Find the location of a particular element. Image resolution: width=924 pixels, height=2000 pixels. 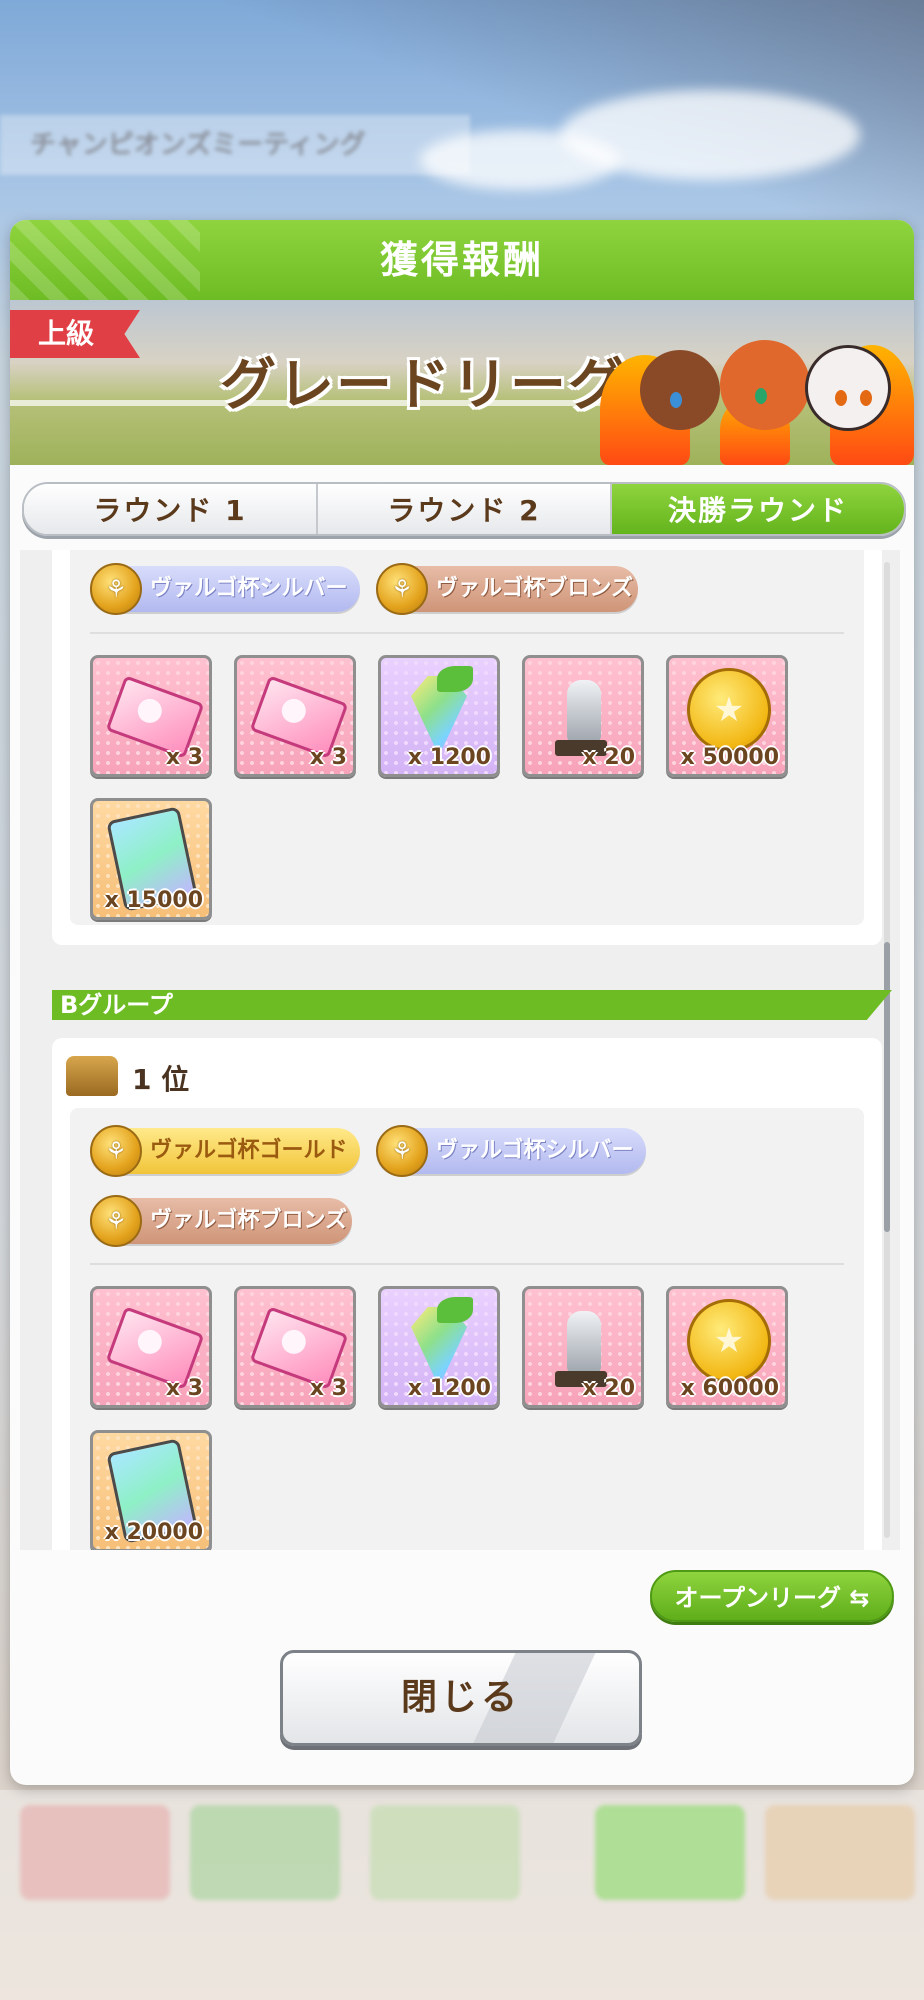

reward-item: x 50000 is located at coordinates (727, 716).